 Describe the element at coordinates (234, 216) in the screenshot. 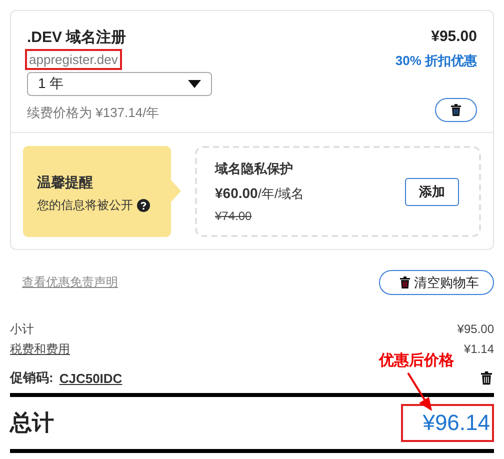

I see `original-price: ¥74.00` at that location.